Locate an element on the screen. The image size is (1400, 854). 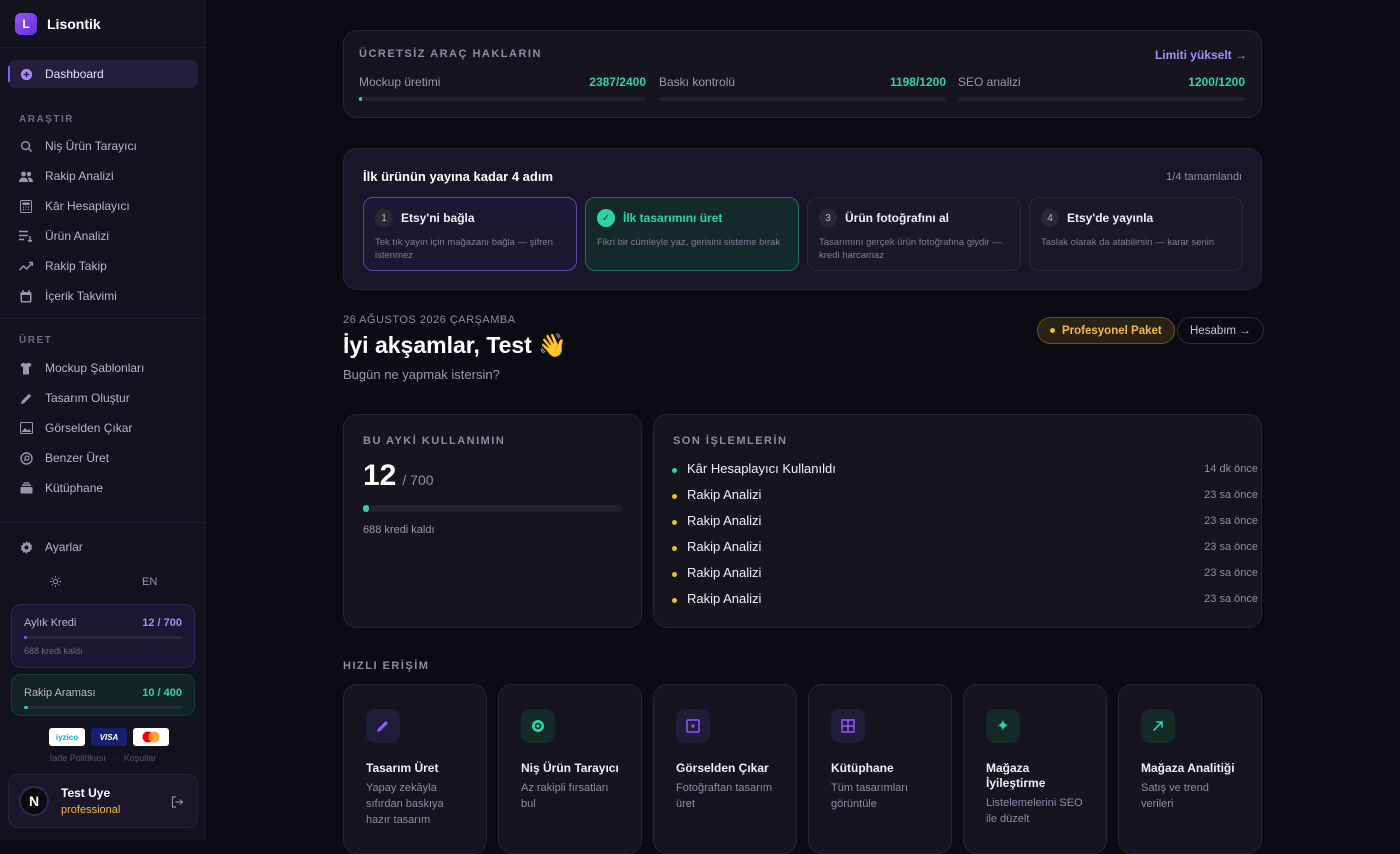
sidebar-item-generate-similar: Benzer Üret is located at coordinates (103, 458).